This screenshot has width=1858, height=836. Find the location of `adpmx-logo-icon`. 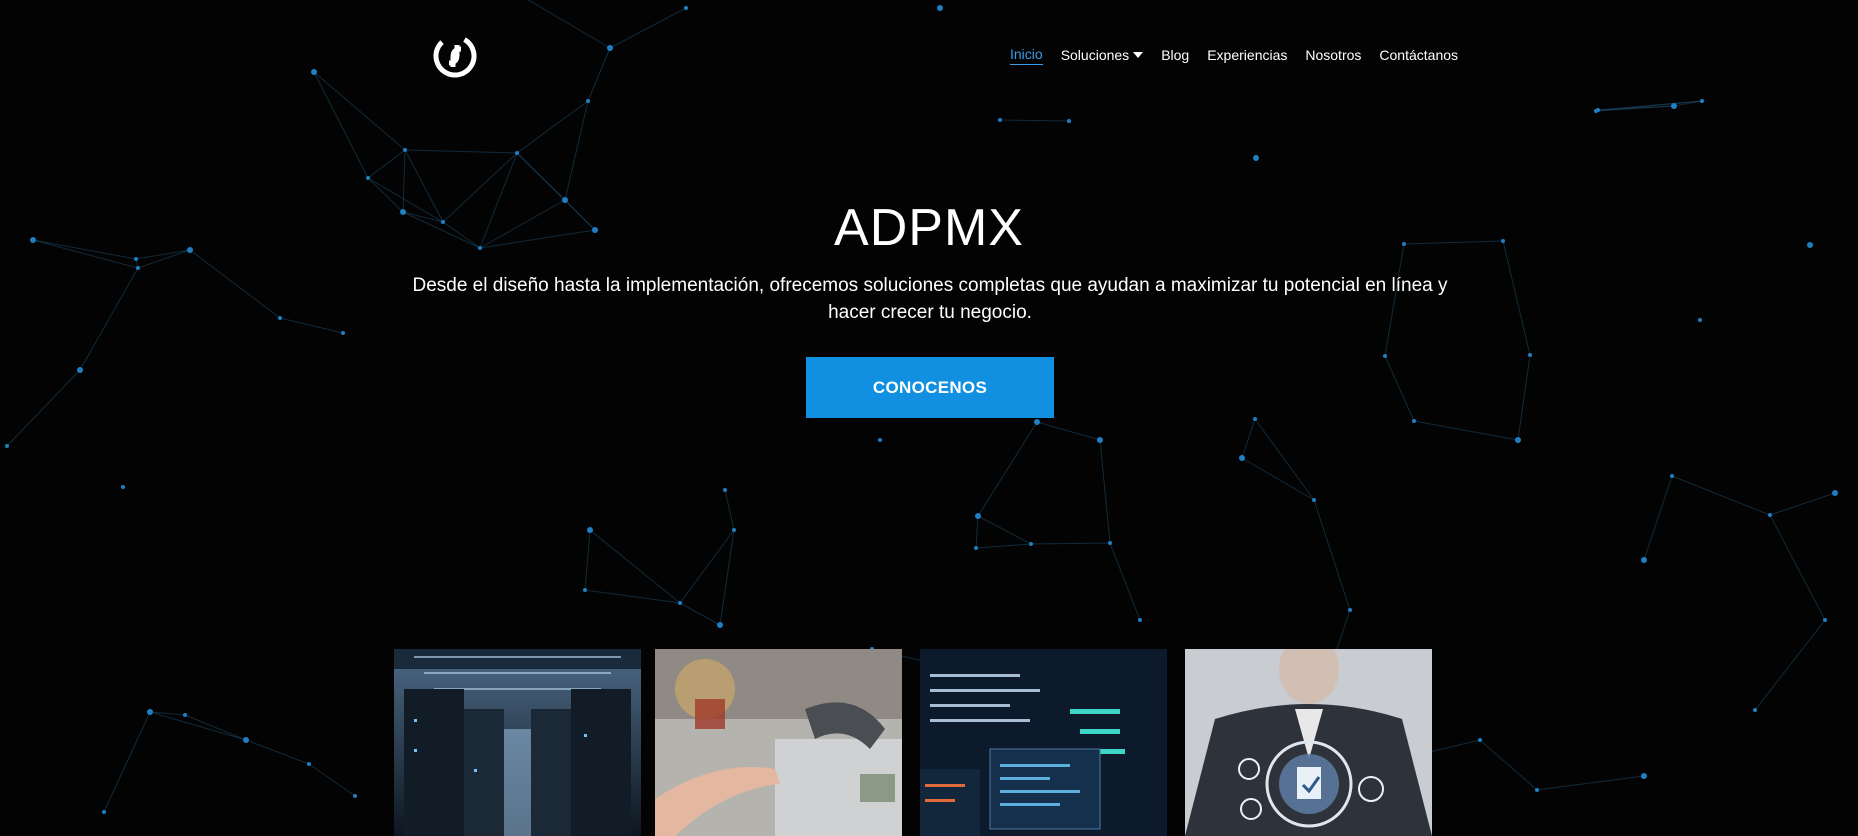

adpmx-logo-icon is located at coordinates (455, 56).